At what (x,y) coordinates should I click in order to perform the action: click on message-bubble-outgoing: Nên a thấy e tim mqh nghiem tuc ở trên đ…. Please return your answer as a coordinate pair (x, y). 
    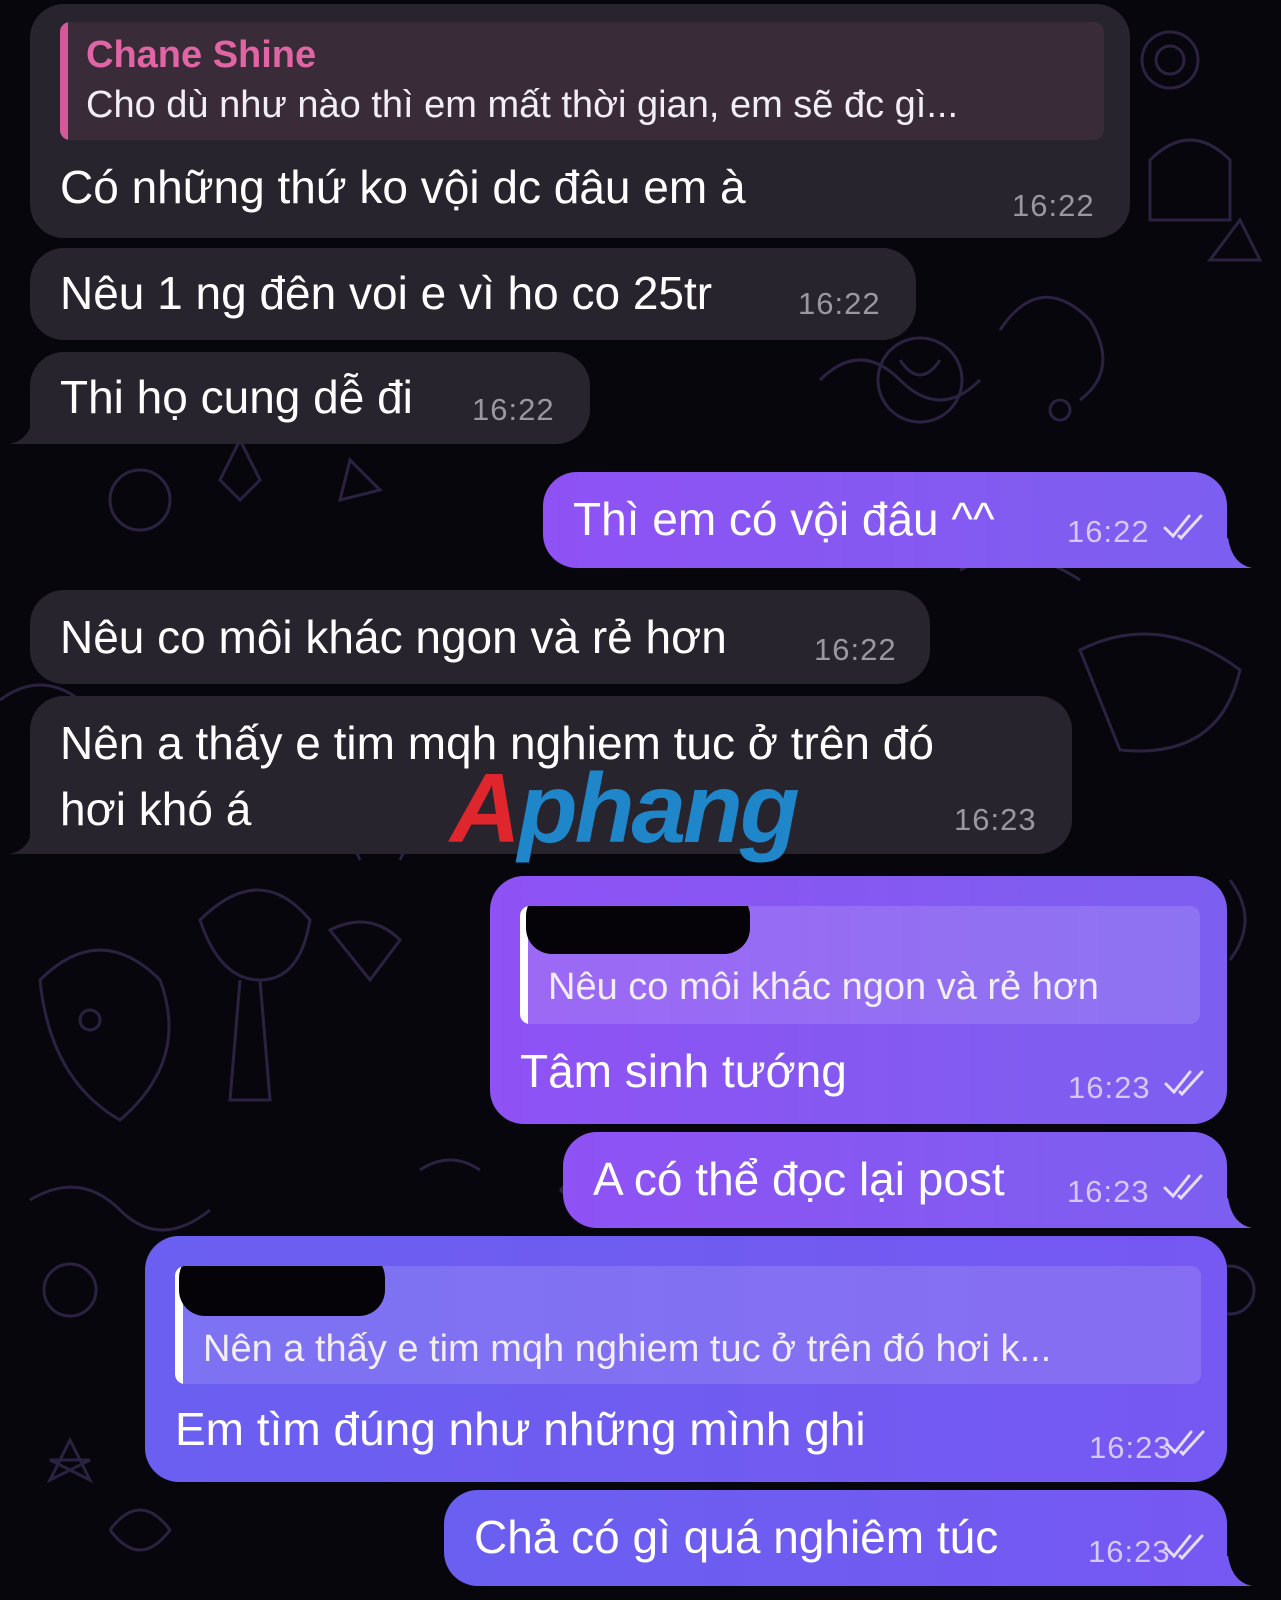
    Looking at the image, I should click on (686, 1359).